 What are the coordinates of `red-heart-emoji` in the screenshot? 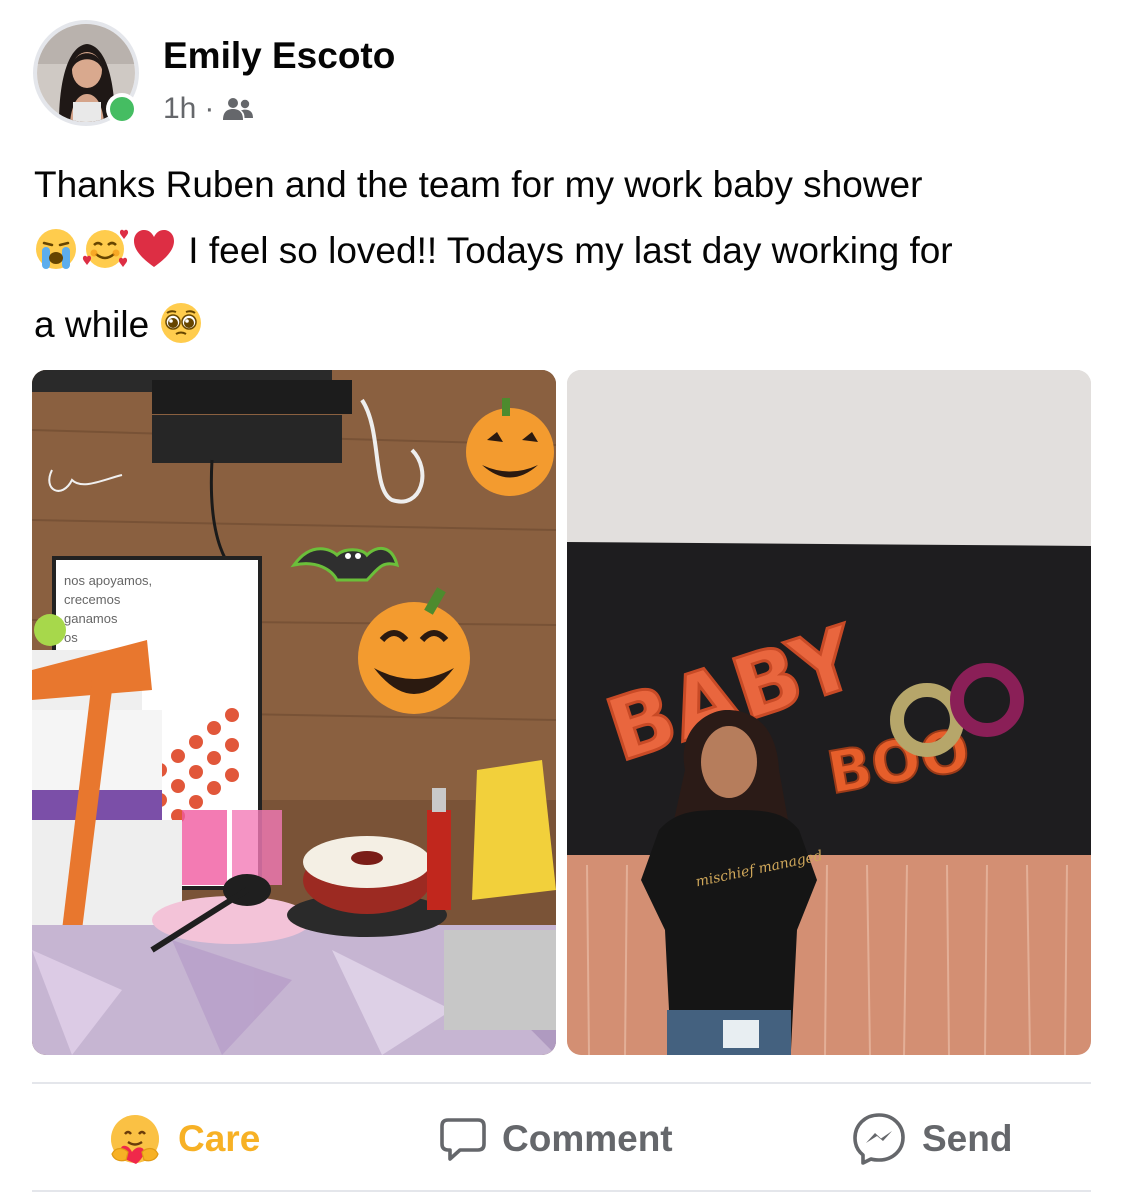 It's located at (154, 259).